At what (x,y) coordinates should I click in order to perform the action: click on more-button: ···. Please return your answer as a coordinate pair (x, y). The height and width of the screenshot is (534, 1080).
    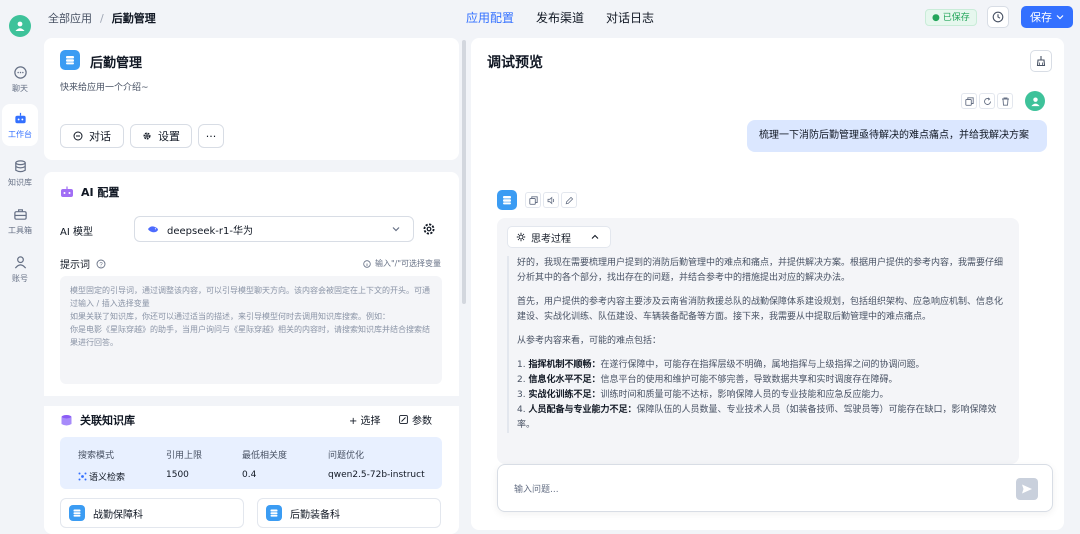
    Looking at the image, I should click on (211, 136).